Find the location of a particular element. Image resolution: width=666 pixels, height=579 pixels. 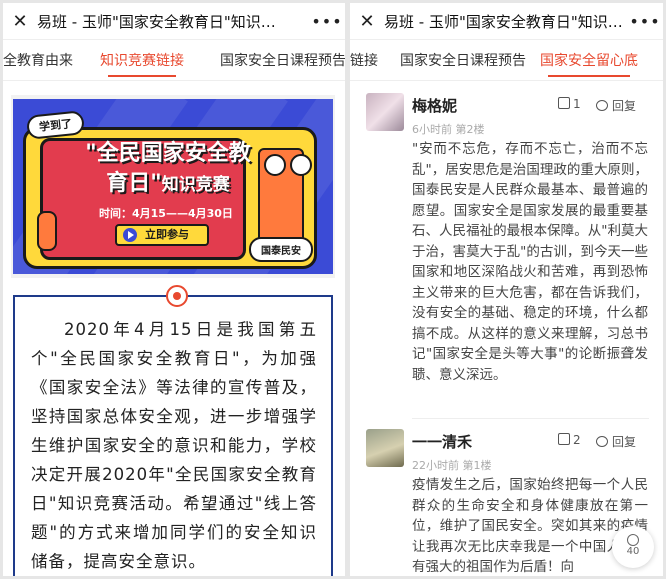

tab-bar: 全教育由来 知识竞赛链接 国家安全日课程预告 is located at coordinates (174, 61).